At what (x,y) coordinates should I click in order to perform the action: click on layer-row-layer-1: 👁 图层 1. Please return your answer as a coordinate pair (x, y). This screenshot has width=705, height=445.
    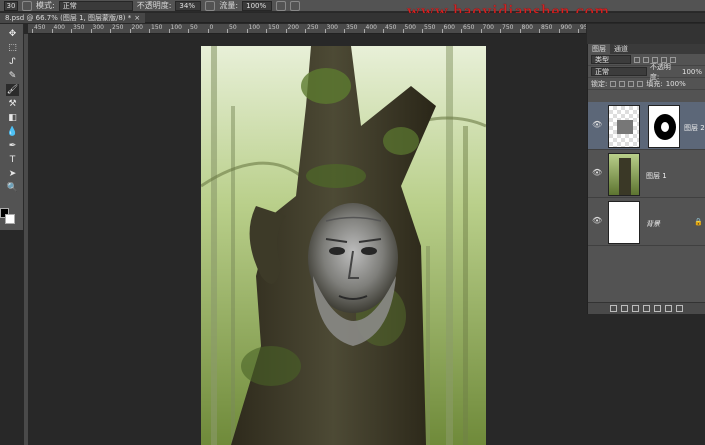
    Looking at the image, I should click on (646, 174).